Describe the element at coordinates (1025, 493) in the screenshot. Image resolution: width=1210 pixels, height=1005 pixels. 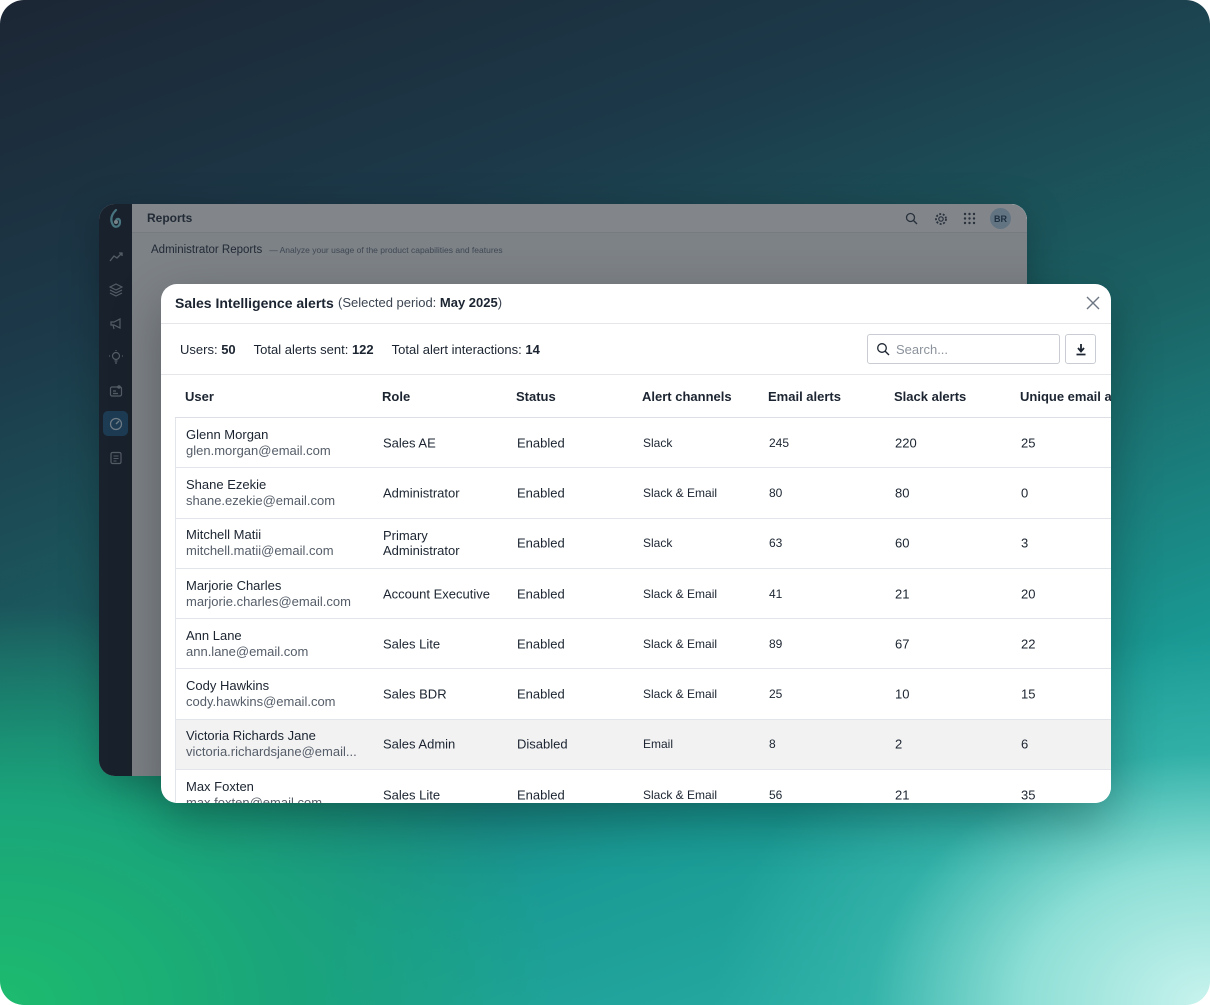
I see `unique-email-alerts: 0` at that location.